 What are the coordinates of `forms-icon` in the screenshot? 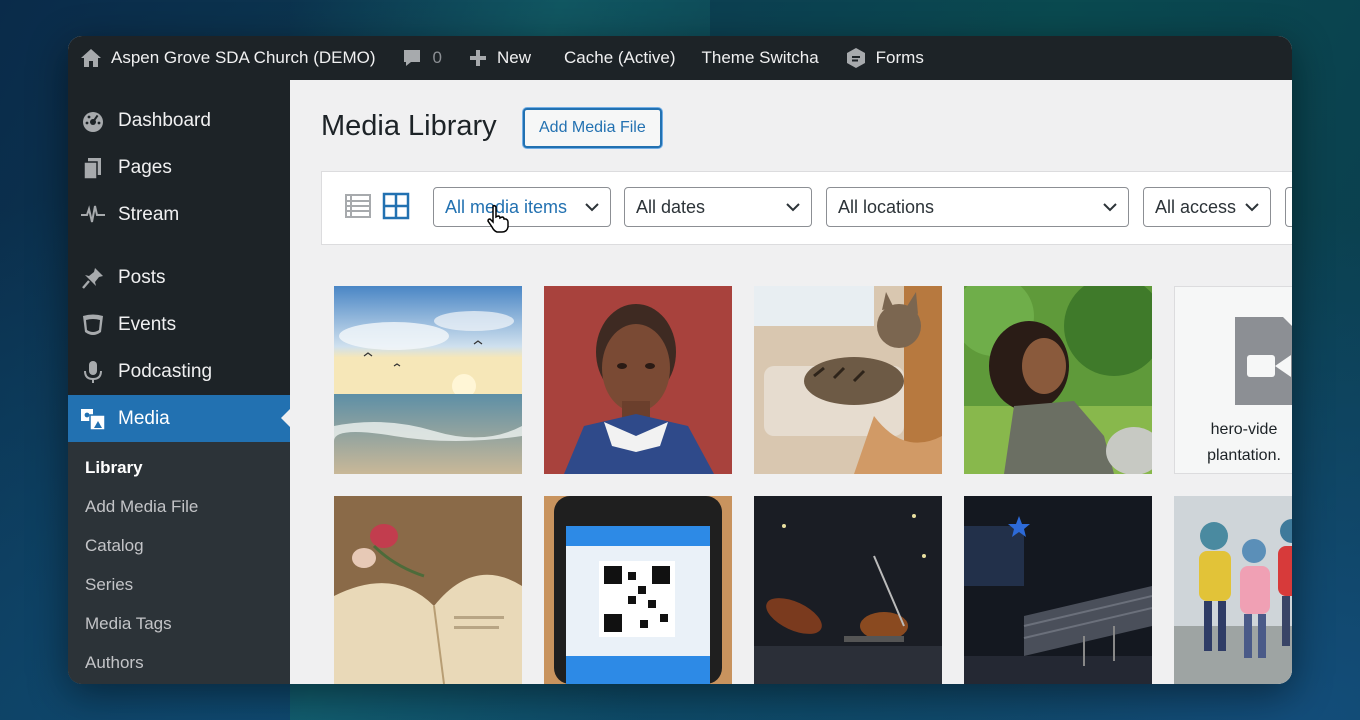 It's located at (855, 58).